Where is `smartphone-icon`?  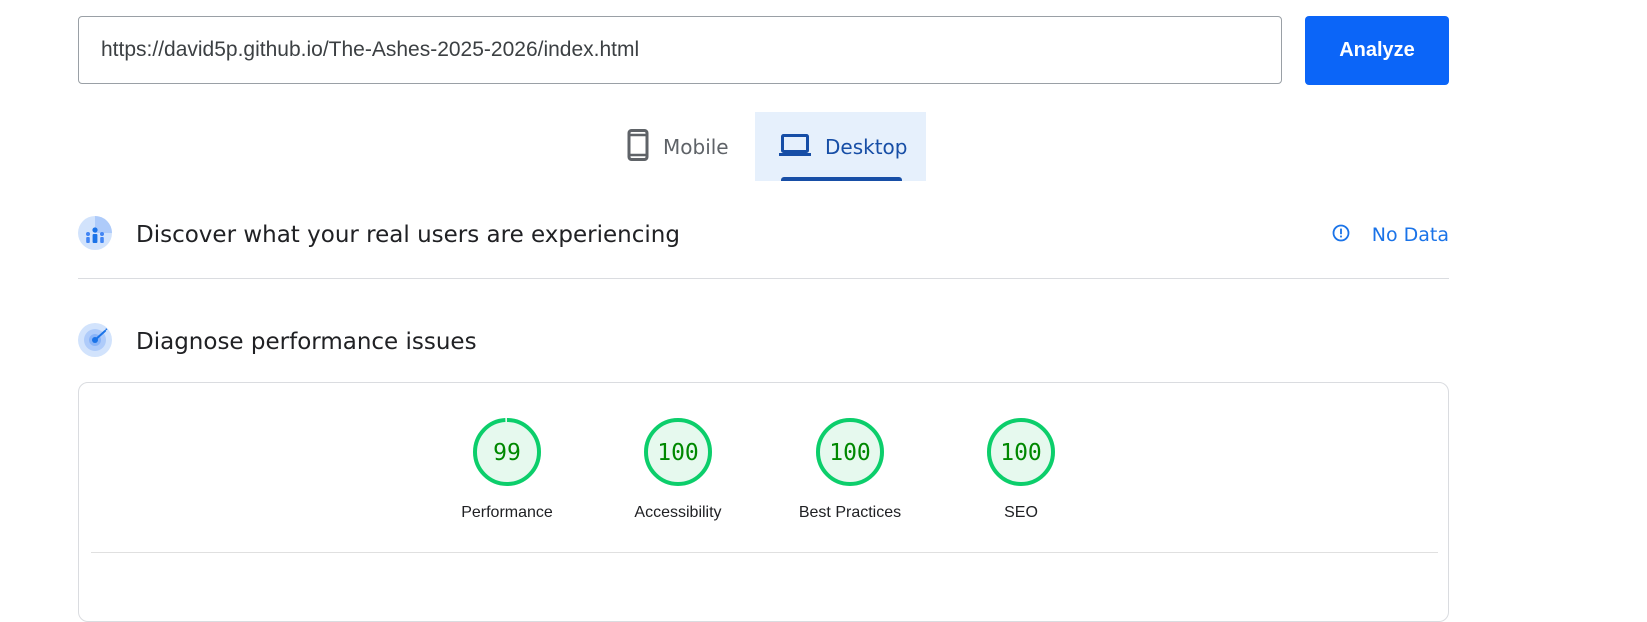 smartphone-icon is located at coordinates (638, 146).